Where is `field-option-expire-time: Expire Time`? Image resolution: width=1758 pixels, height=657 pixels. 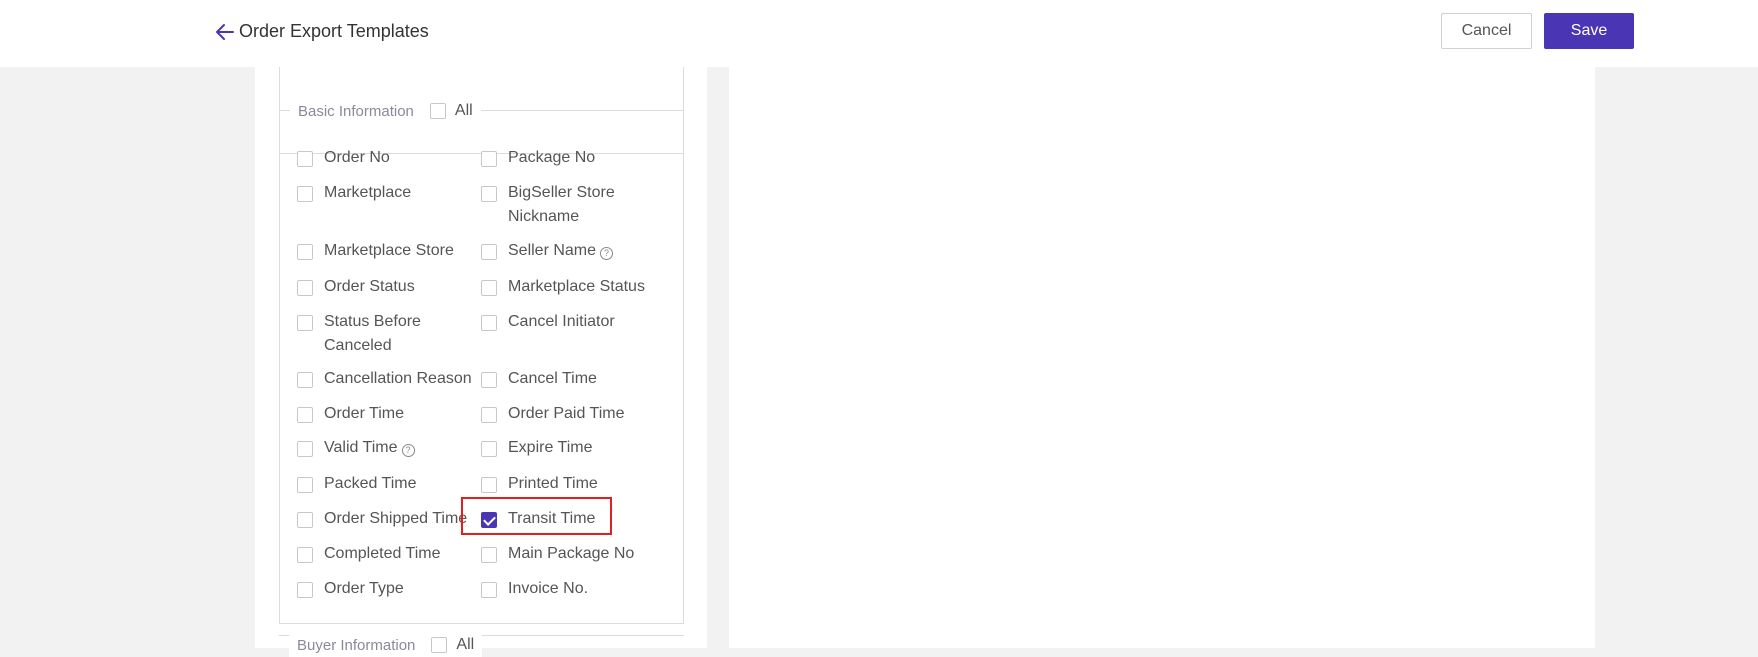
field-option-expire-time: Expire Time is located at coordinates (576, 449).